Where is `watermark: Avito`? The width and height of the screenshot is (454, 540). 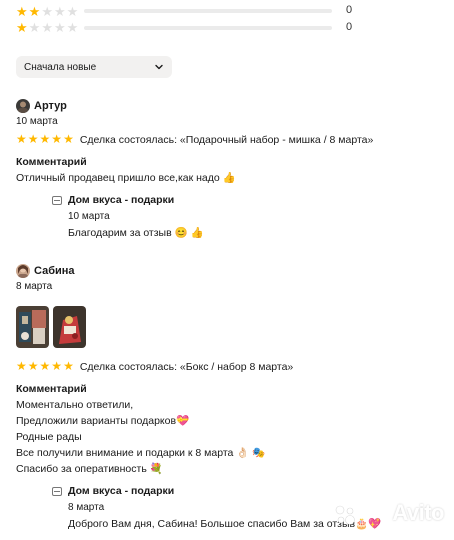
watermark: Avito is located at coordinates (418, 512).